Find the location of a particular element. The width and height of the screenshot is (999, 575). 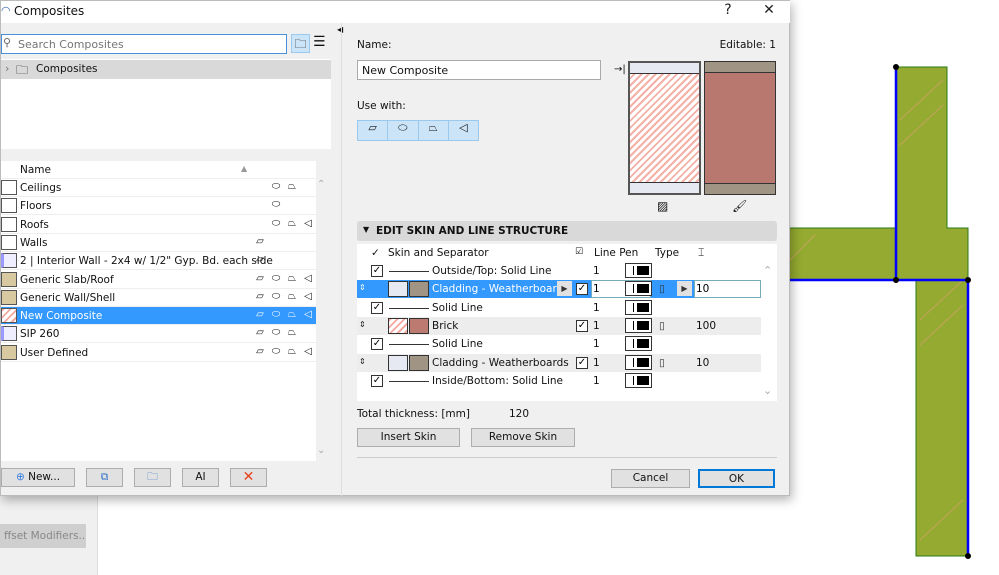

wall-tool-icon: ▱ is located at coordinates (373, 130).